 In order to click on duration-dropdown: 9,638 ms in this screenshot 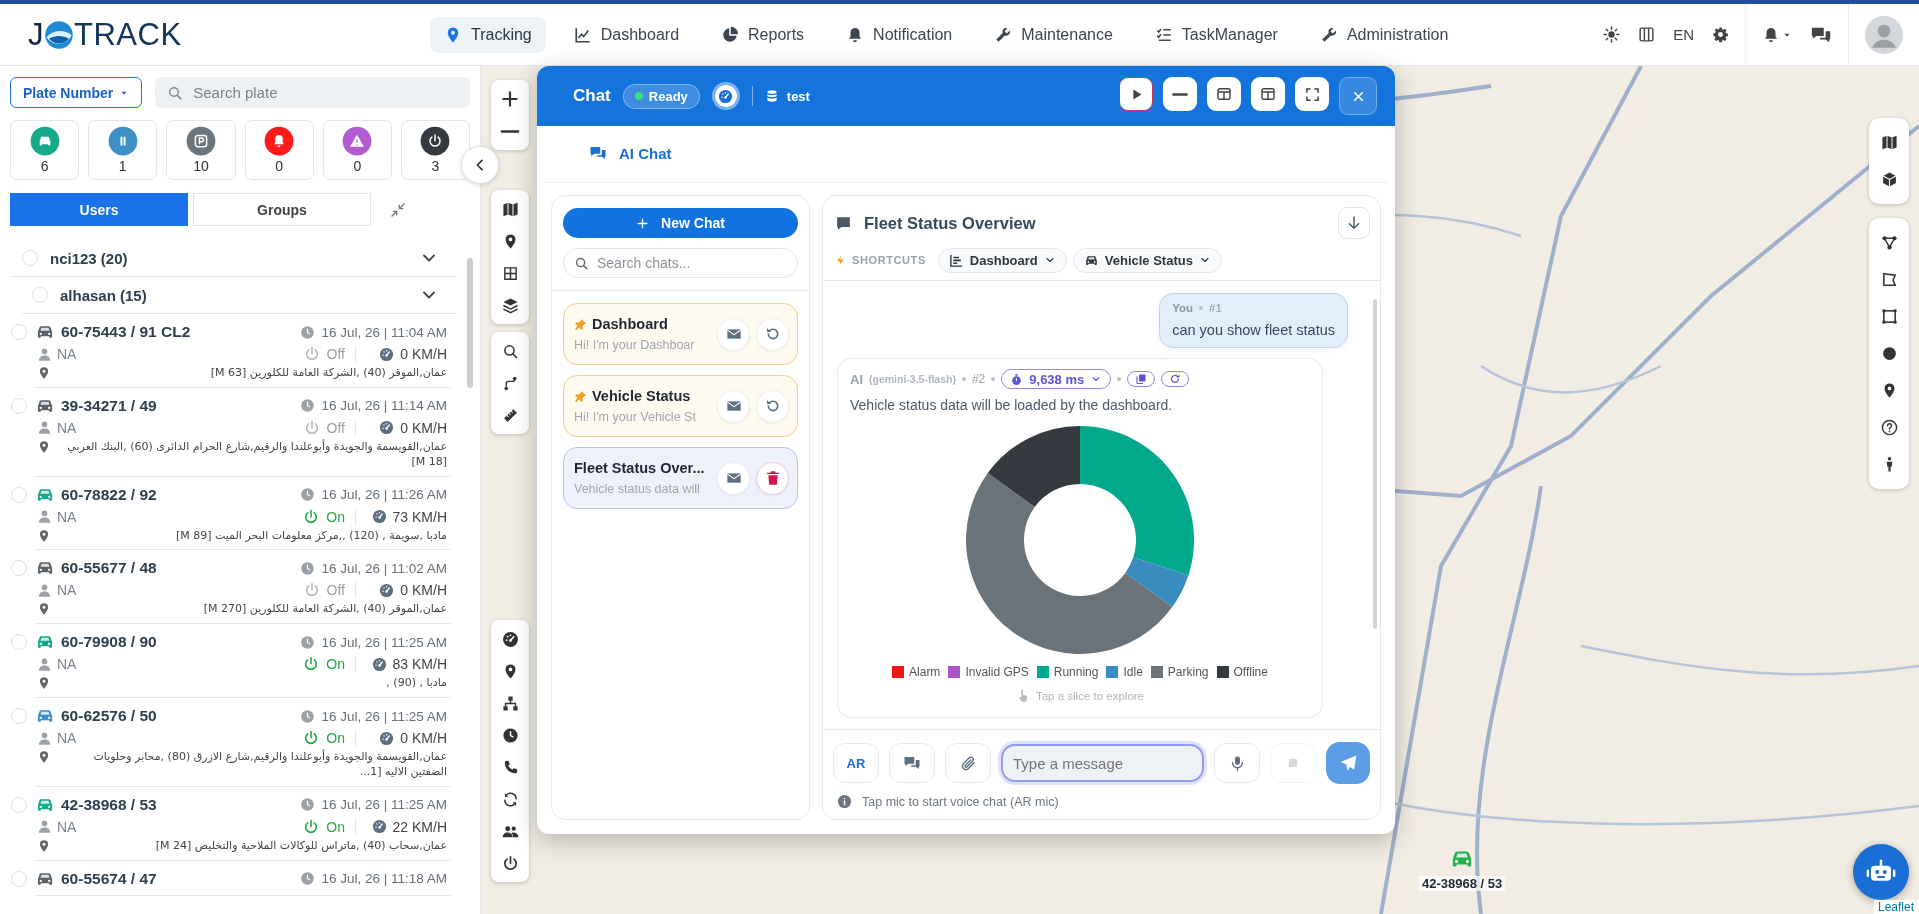, I will do `click(1056, 379)`.